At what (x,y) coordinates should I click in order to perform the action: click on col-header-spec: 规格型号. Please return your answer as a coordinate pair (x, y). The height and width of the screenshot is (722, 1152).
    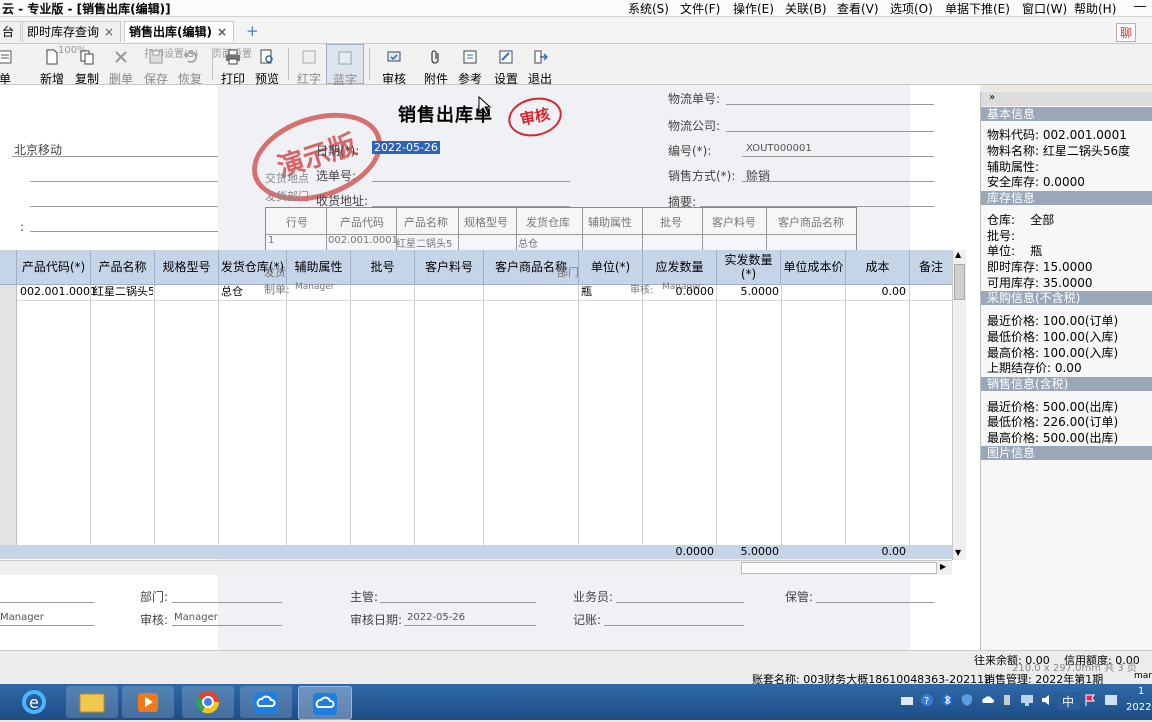
    Looking at the image, I should click on (187, 267).